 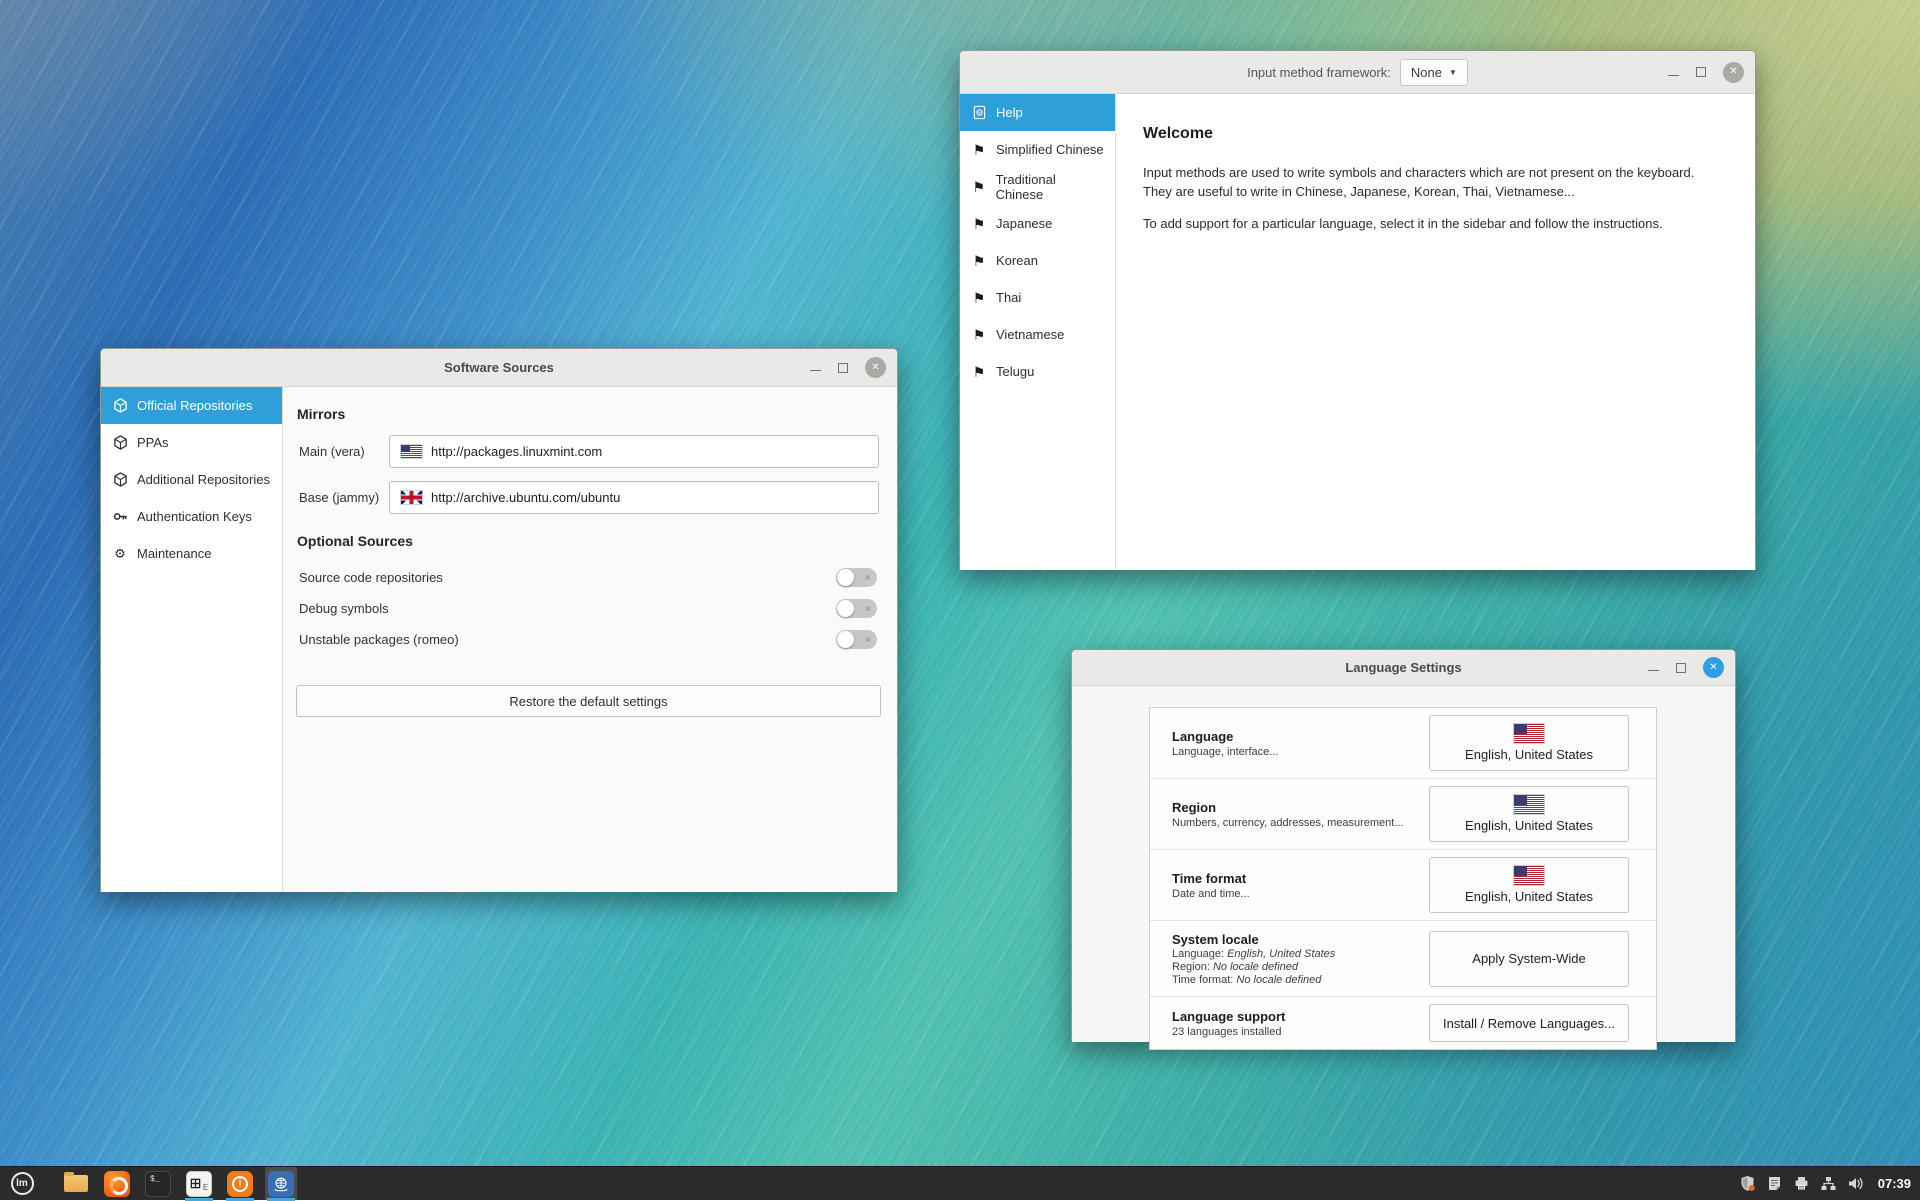 I want to click on language-support-row-subtitle: 23 languages installed, so click(x=1295, y=1032).